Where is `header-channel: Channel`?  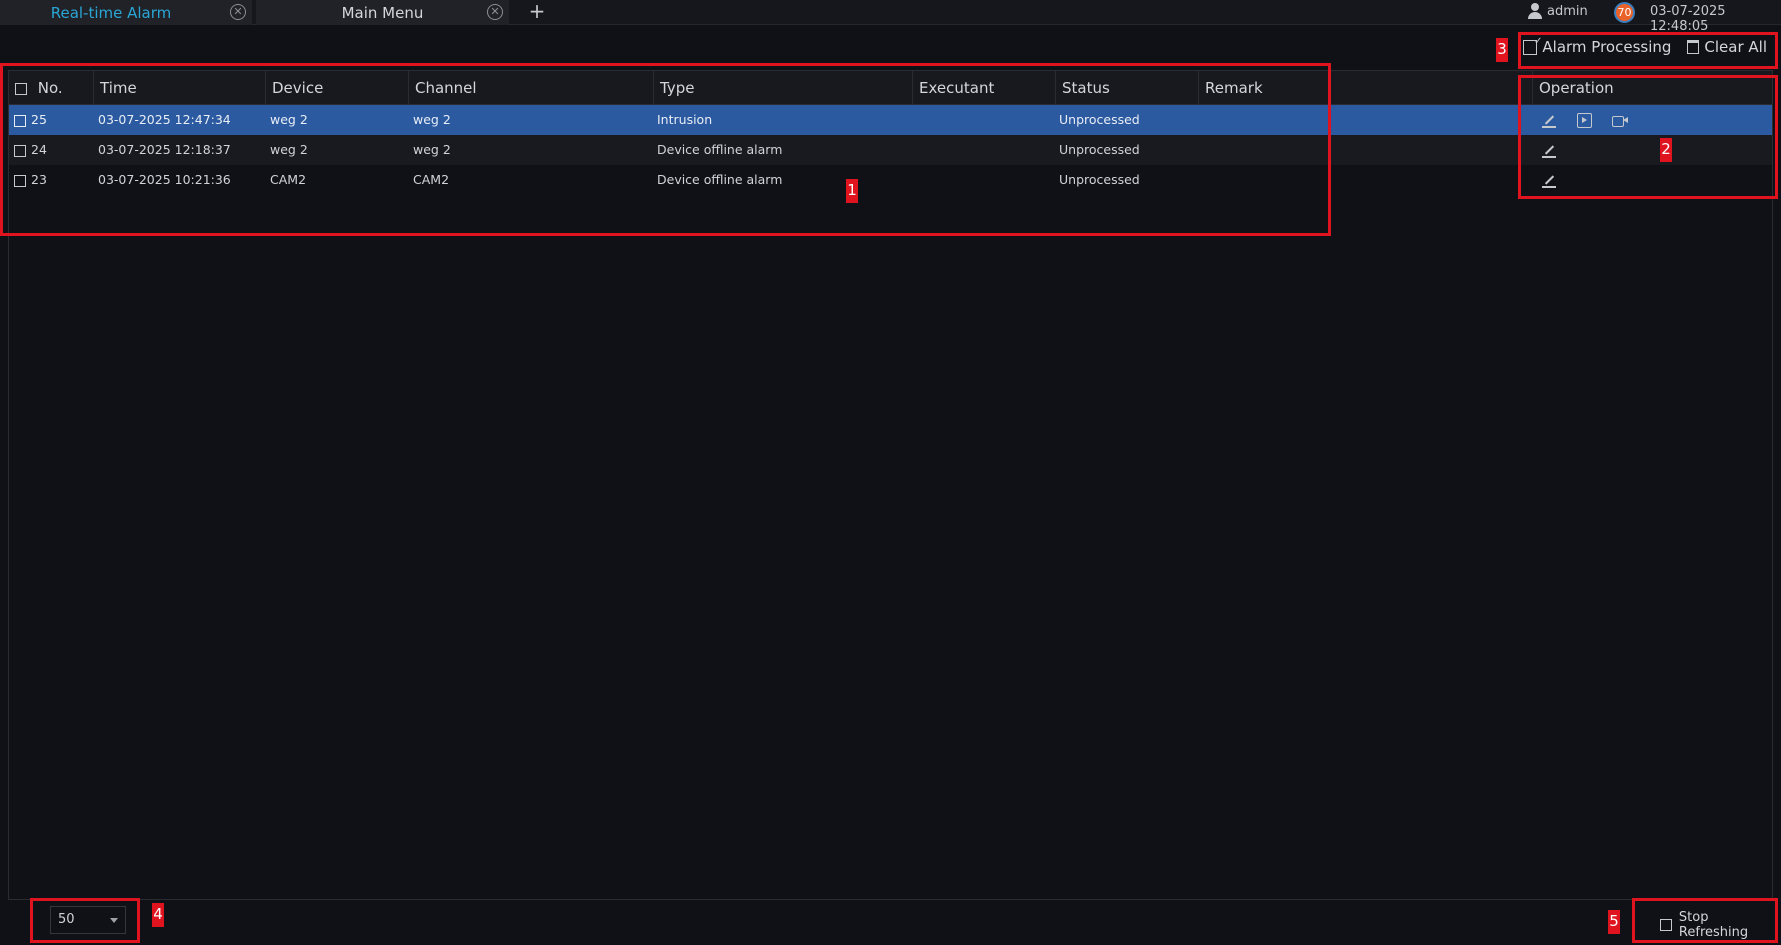
header-channel: Channel is located at coordinates (530, 88).